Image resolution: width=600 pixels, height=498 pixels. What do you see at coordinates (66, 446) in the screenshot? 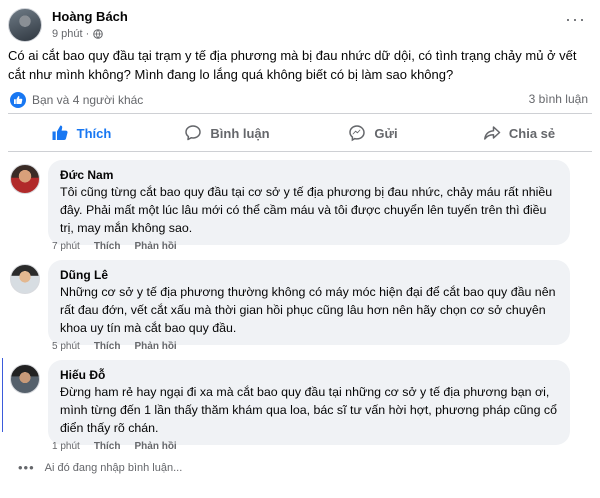
I see `comment-time: 1 phút` at bounding box center [66, 446].